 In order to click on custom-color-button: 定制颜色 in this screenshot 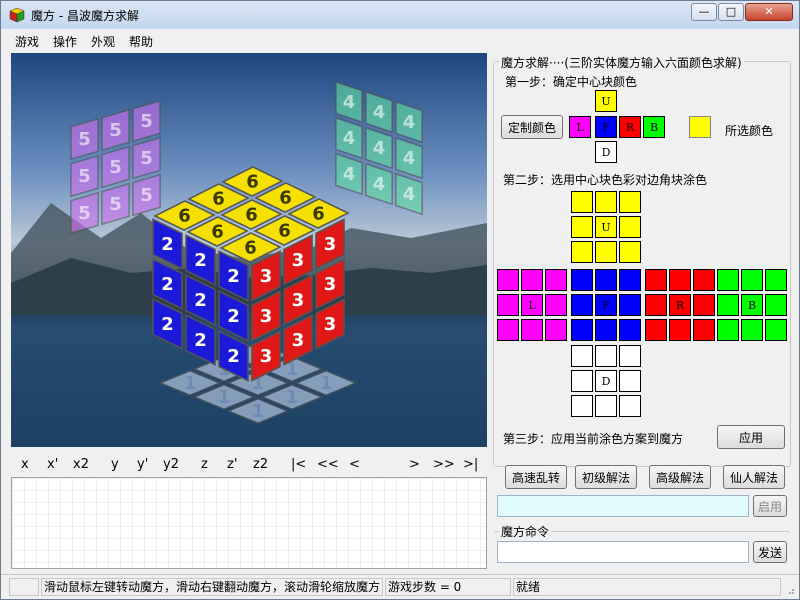, I will do `click(532, 127)`.